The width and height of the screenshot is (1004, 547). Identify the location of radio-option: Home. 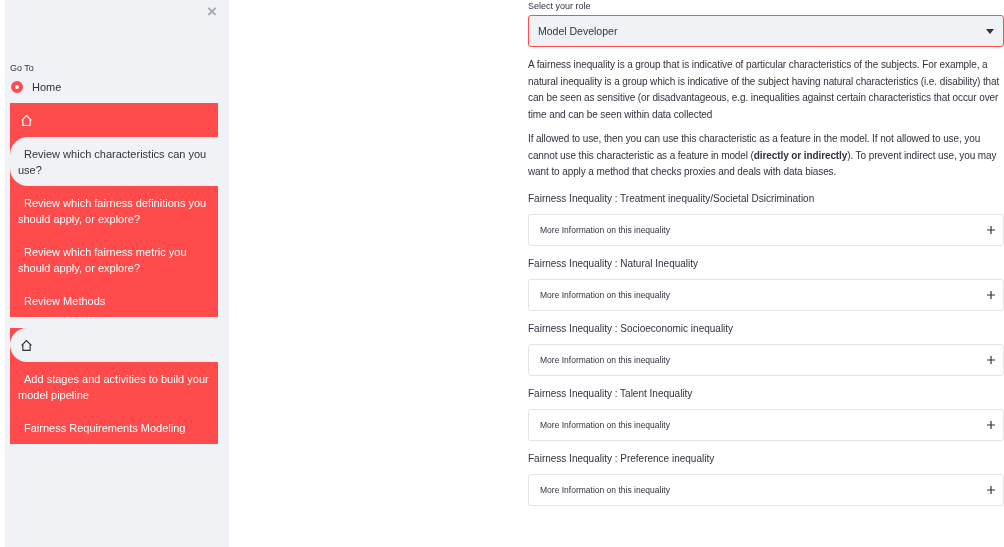
(36, 87).